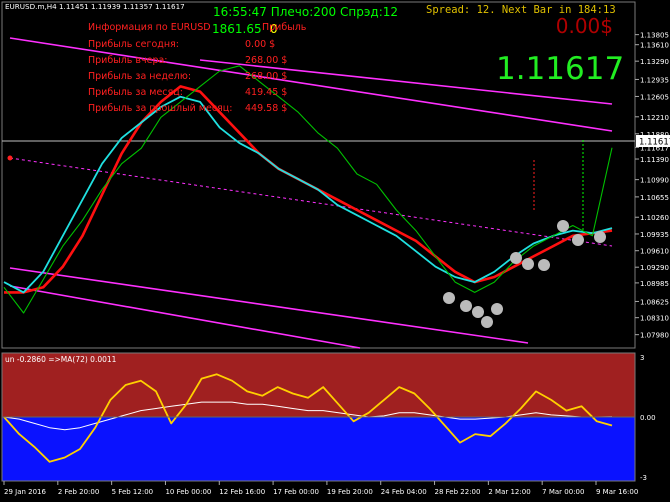  What do you see at coordinates (563, 492) in the screenshot?
I see `time-tick-label: 7 Mar 00:00` at bounding box center [563, 492].